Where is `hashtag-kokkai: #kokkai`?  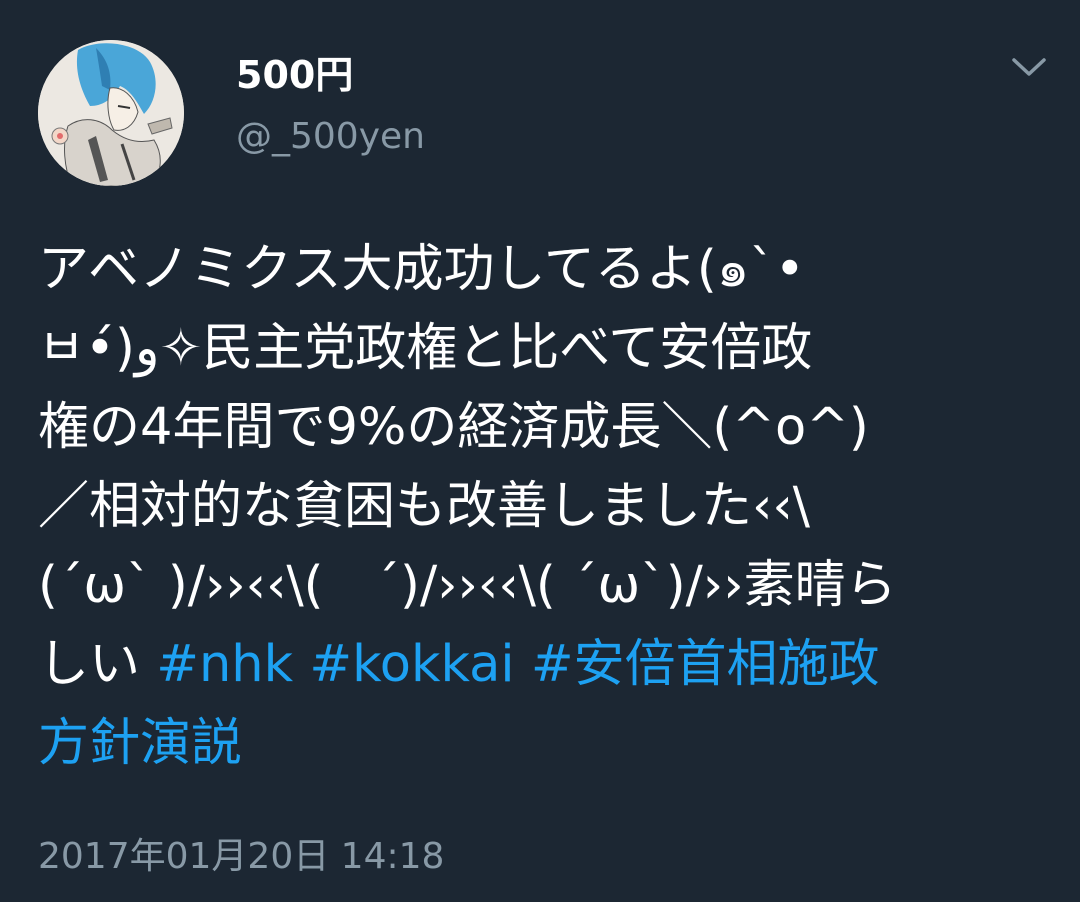 hashtag-kokkai: #kokkai is located at coordinates (411, 664).